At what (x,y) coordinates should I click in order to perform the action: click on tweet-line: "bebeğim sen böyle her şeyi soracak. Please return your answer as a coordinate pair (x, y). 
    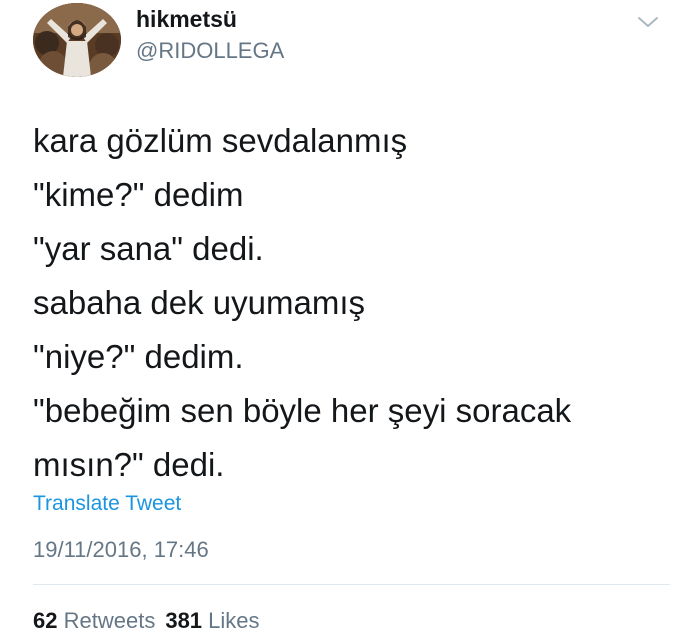
    Looking at the image, I should click on (302, 410).